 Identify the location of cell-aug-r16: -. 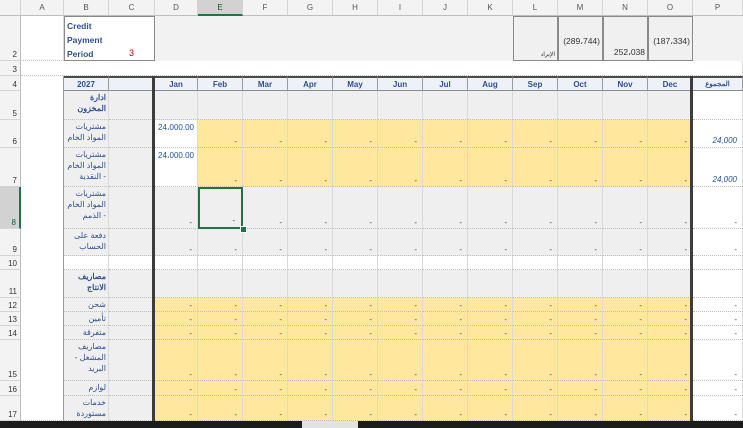
(490, 388).